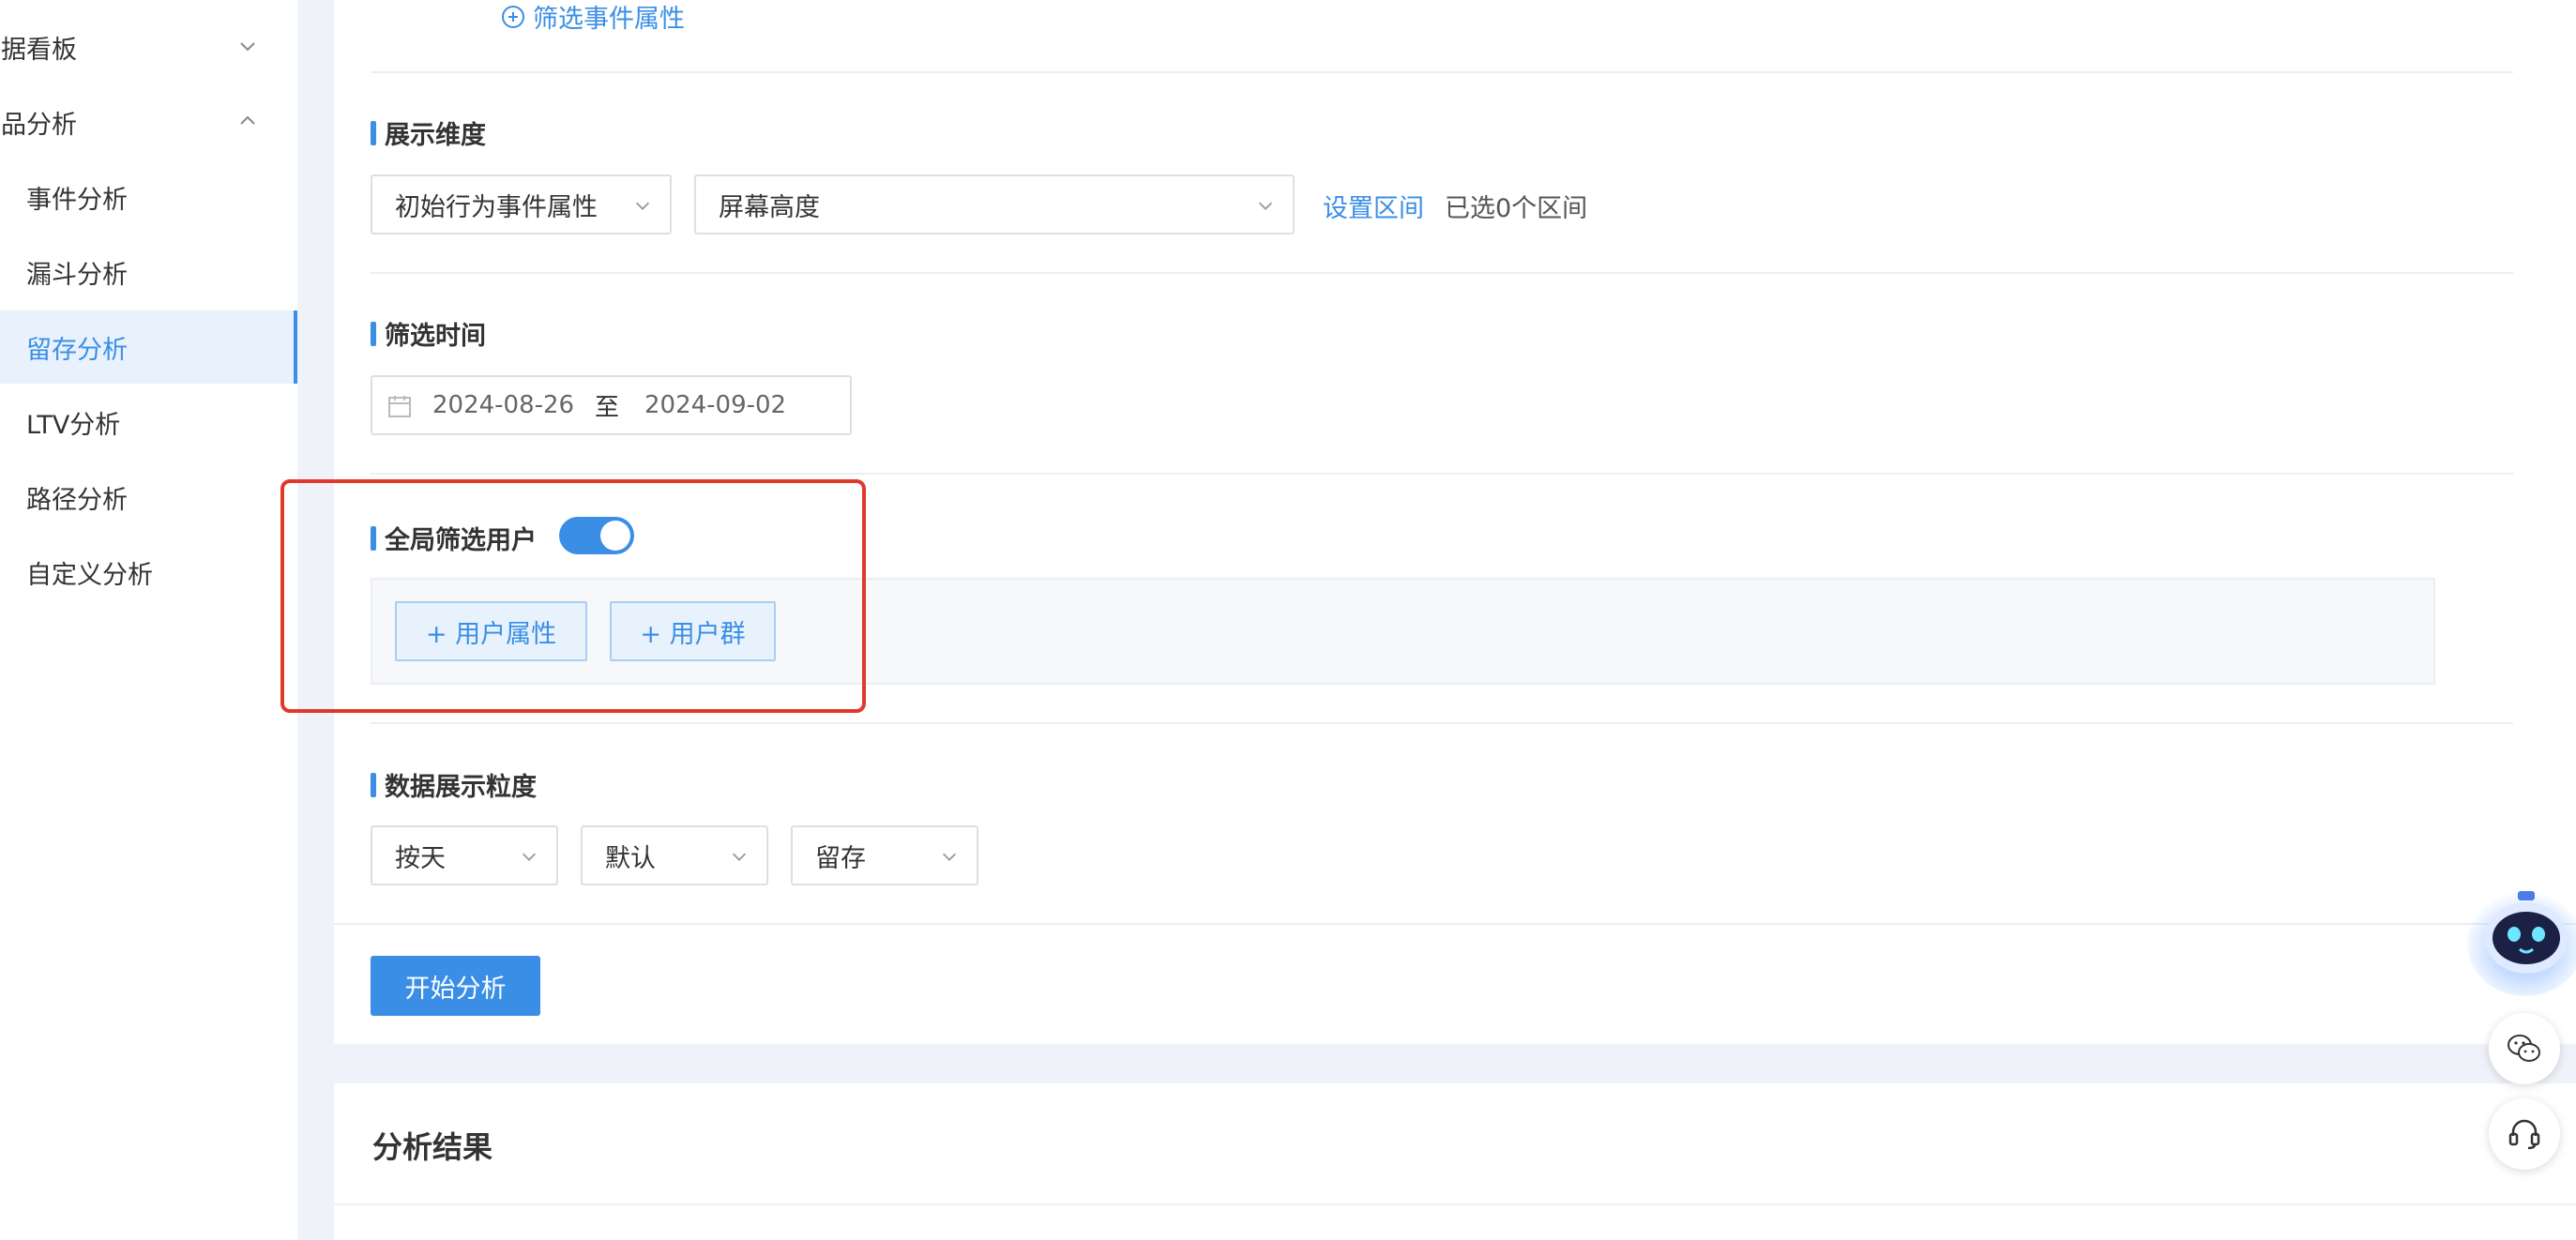 The width and height of the screenshot is (2576, 1240). Describe the element at coordinates (420, 858) in the screenshot. I see `period-value: 按天` at that location.